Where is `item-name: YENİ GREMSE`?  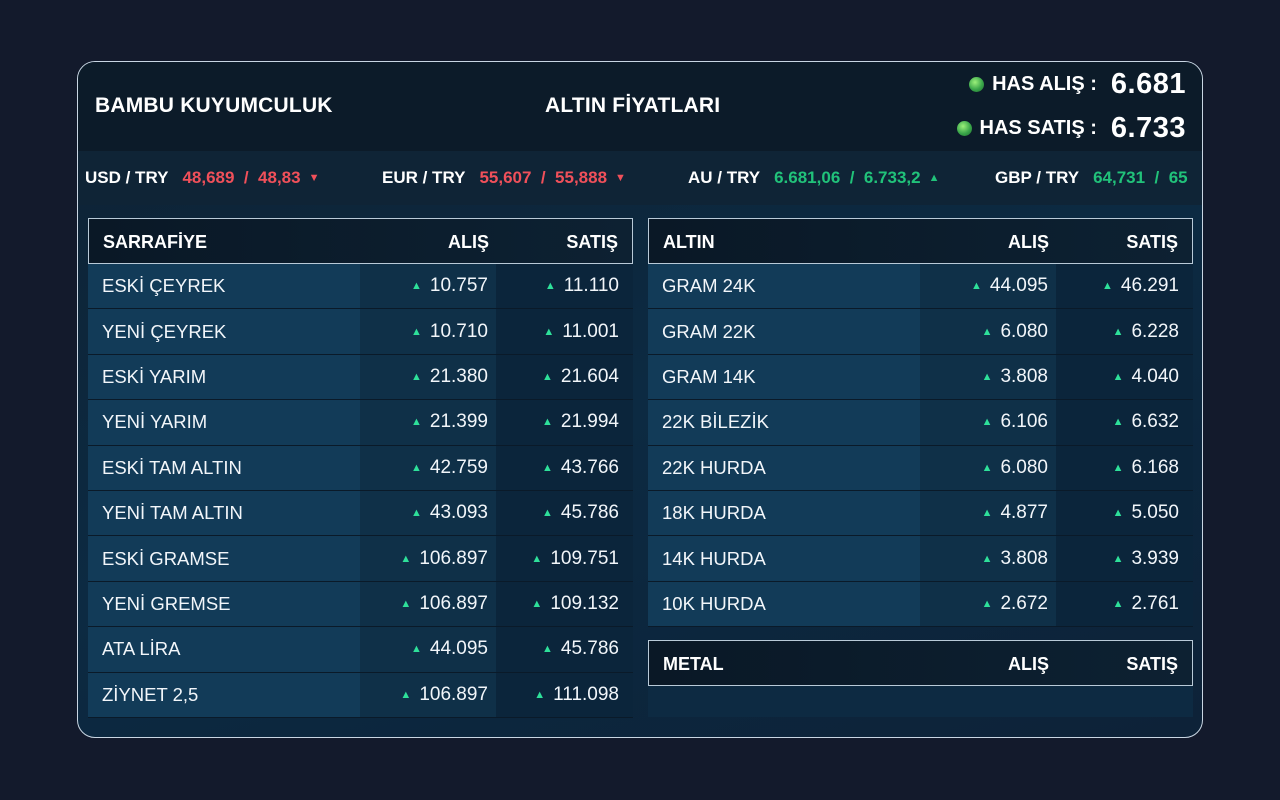 item-name: YENİ GREMSE is located at coordinates (224, 604).